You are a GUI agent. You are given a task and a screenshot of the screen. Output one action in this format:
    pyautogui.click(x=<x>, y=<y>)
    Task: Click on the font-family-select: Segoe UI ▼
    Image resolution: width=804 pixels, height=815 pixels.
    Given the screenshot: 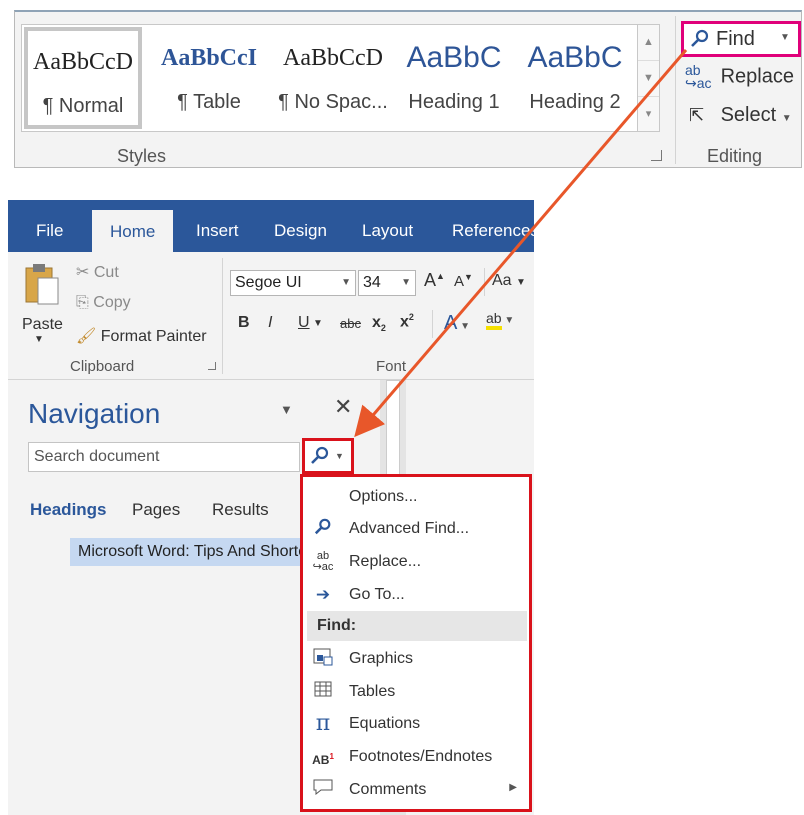 What is the action you would take?
    pyautogui.click(x=293, y=283)
    